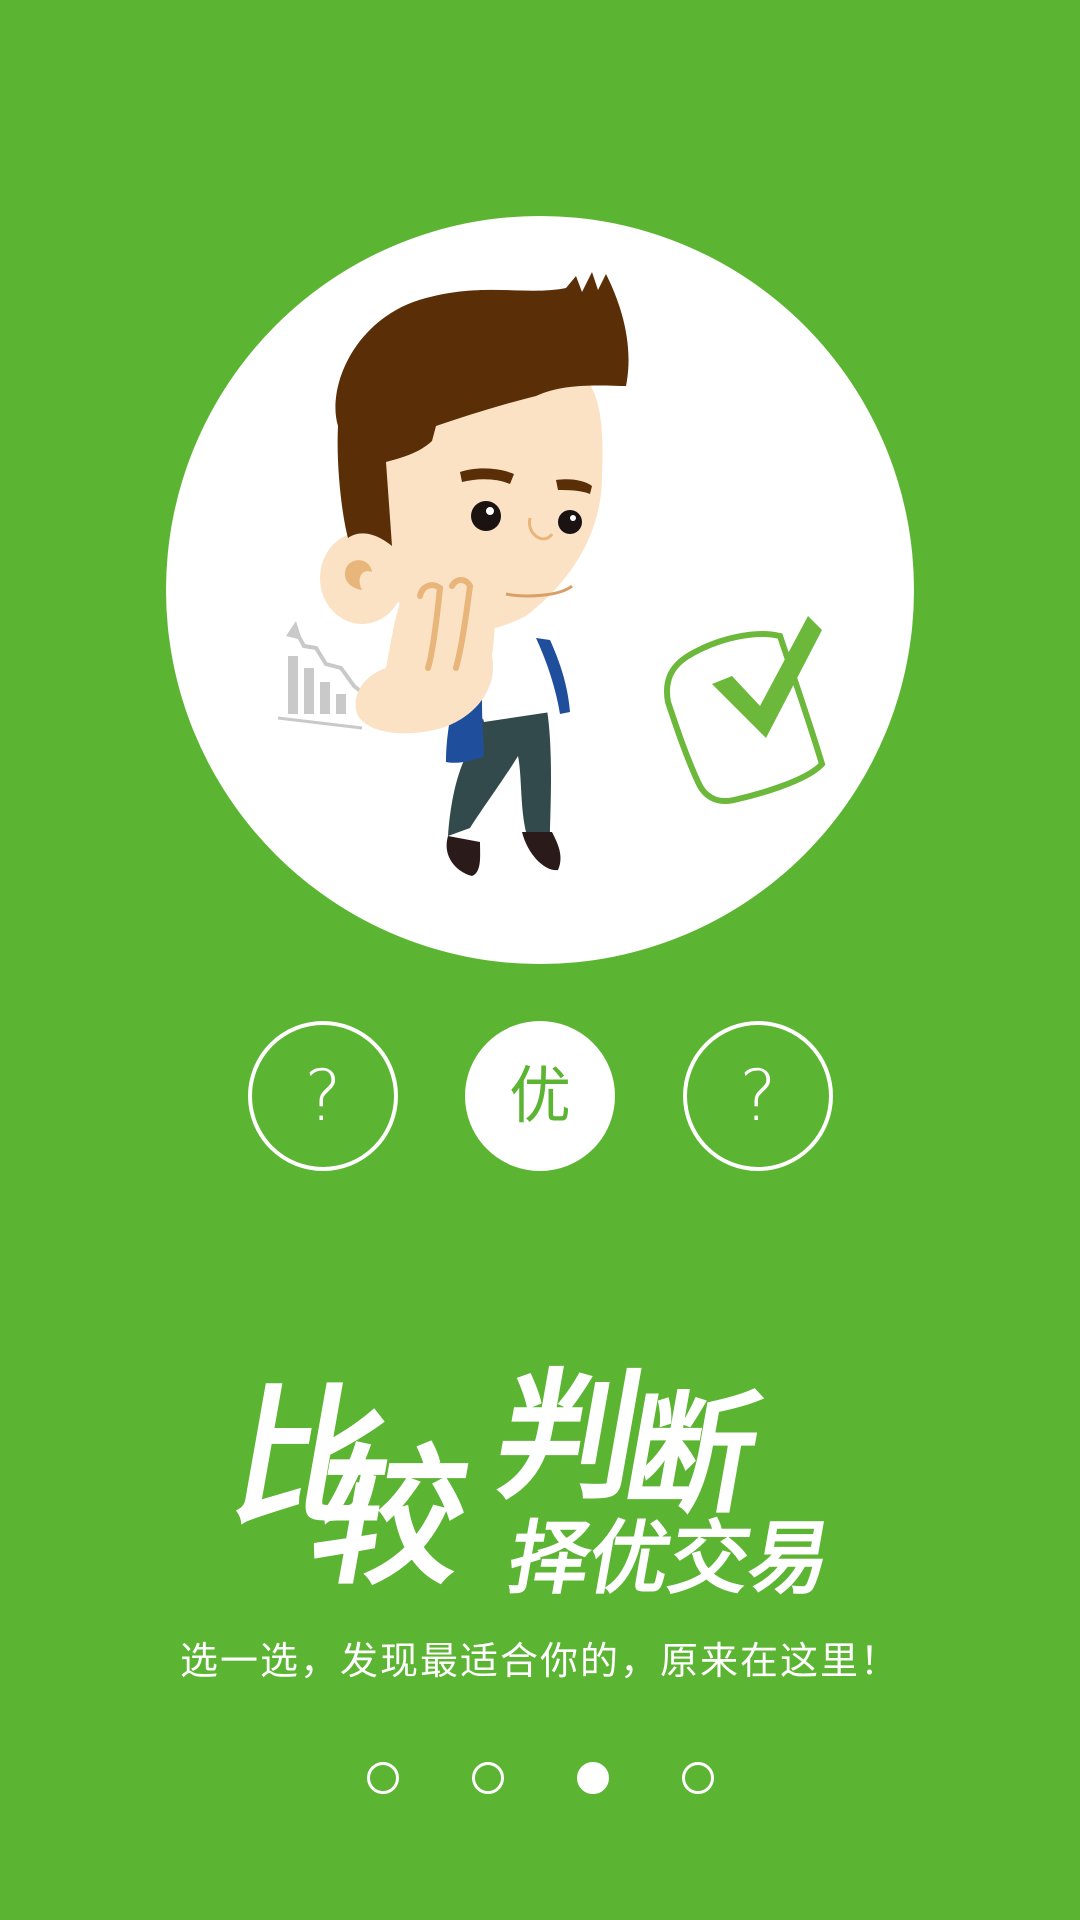 Image resolution: width=1080 pixels, height=1920 pixels. I want to click on falling-chart-icon, so click(321, 675).